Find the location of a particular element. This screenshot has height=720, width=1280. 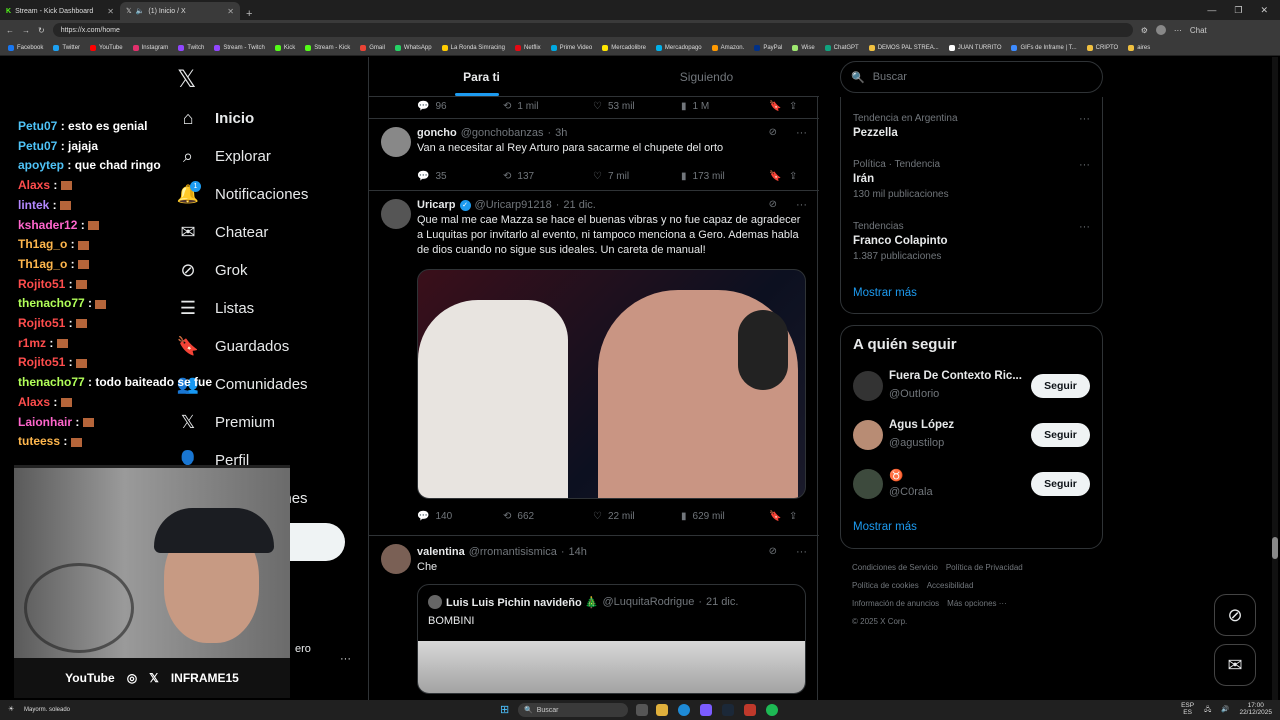

language-indicator: ESP ES is located at coordinates (1187, 709).